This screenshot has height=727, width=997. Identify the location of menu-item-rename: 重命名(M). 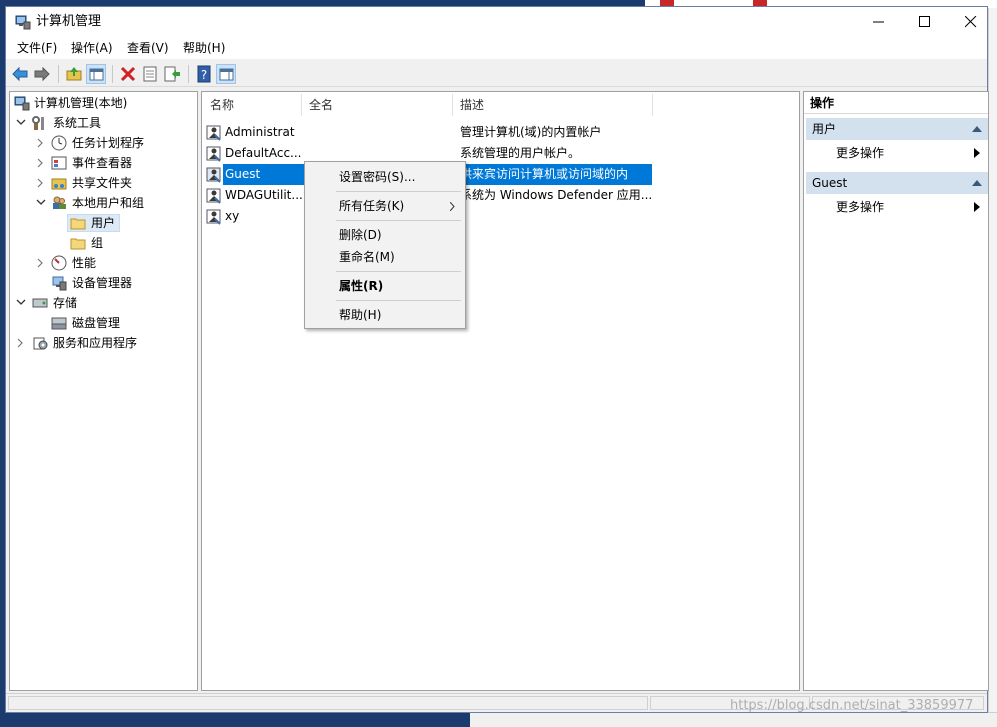
(385, 257).